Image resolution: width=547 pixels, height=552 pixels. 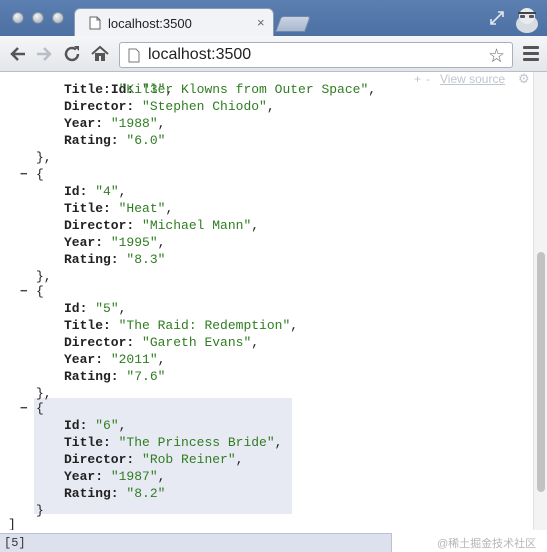 What do you see at coordinates (150, 23) in the screenshot?
I see `tab-title: localhost:3500` at bounding box center [150, 23].